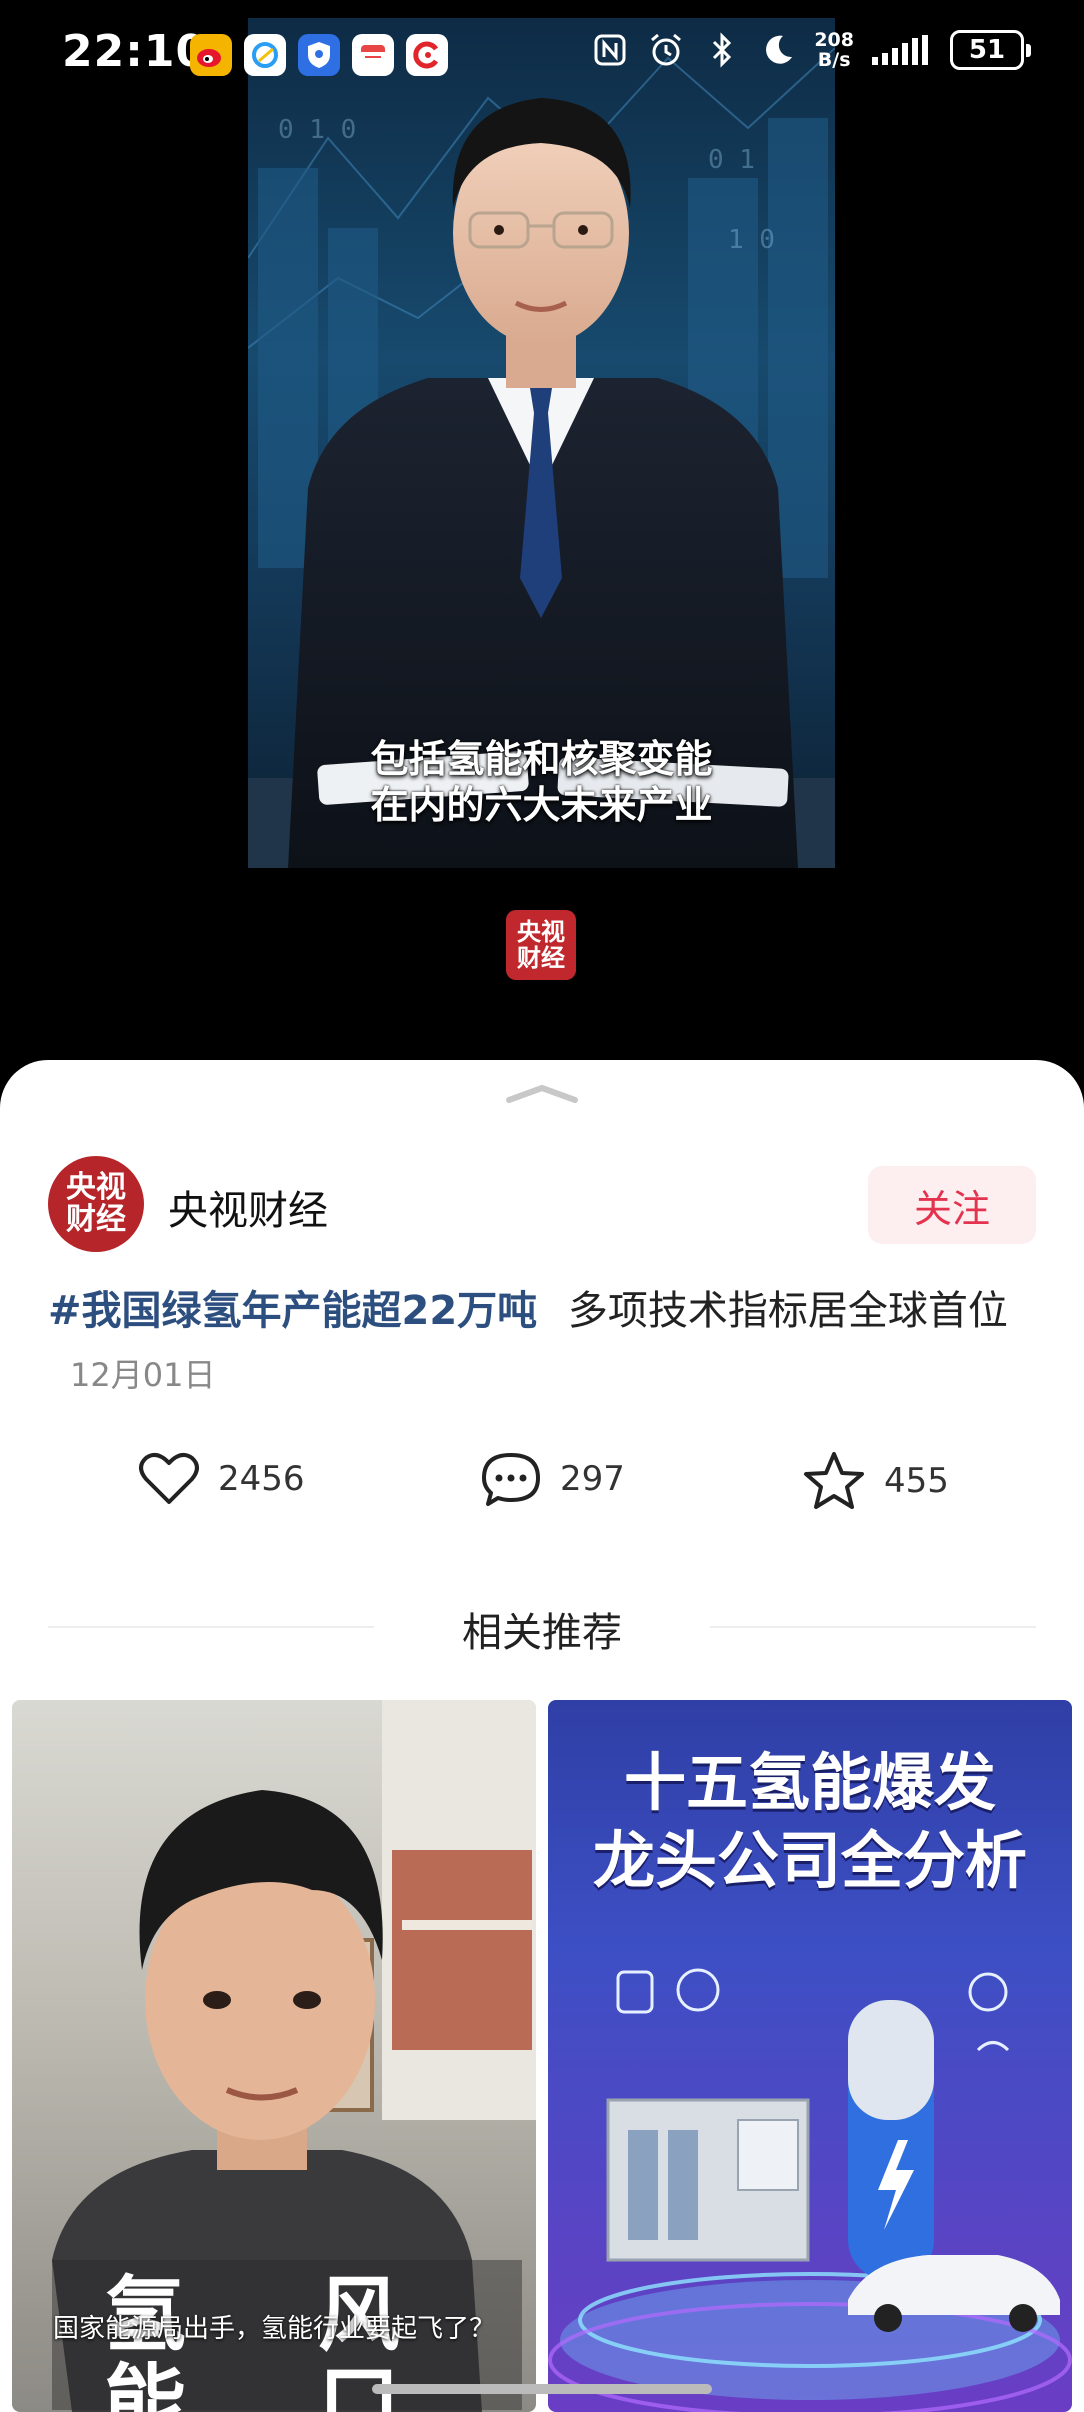 This screenshot has width=1084, height=2412. I want to click on author-avatar: 央视 财经, so click(96, 1204).